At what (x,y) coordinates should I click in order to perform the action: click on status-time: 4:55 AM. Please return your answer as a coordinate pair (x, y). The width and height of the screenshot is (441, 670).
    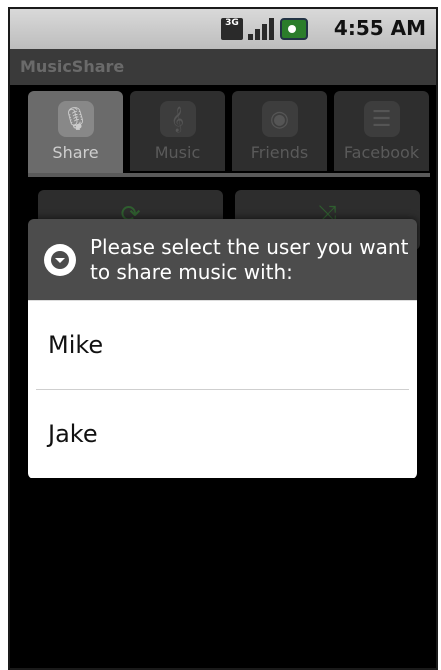
    Looking at the image, I should click on (379, 28).